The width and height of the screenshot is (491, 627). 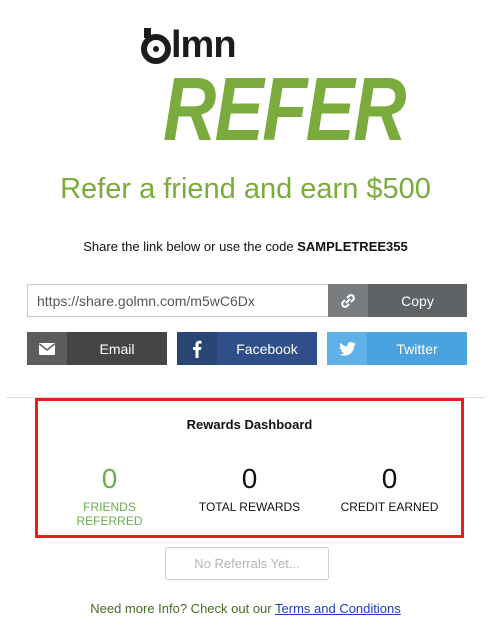 I want to click on friends-referred-label: FRIENDS REFERRED, so click(x=109, y=514).